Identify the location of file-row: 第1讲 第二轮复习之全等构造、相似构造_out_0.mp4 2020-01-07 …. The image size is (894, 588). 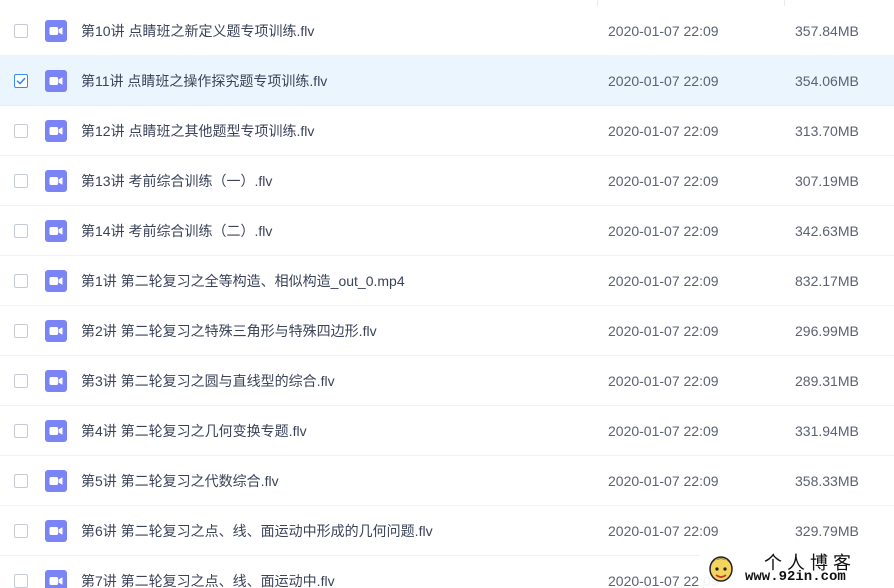
(447, 281).